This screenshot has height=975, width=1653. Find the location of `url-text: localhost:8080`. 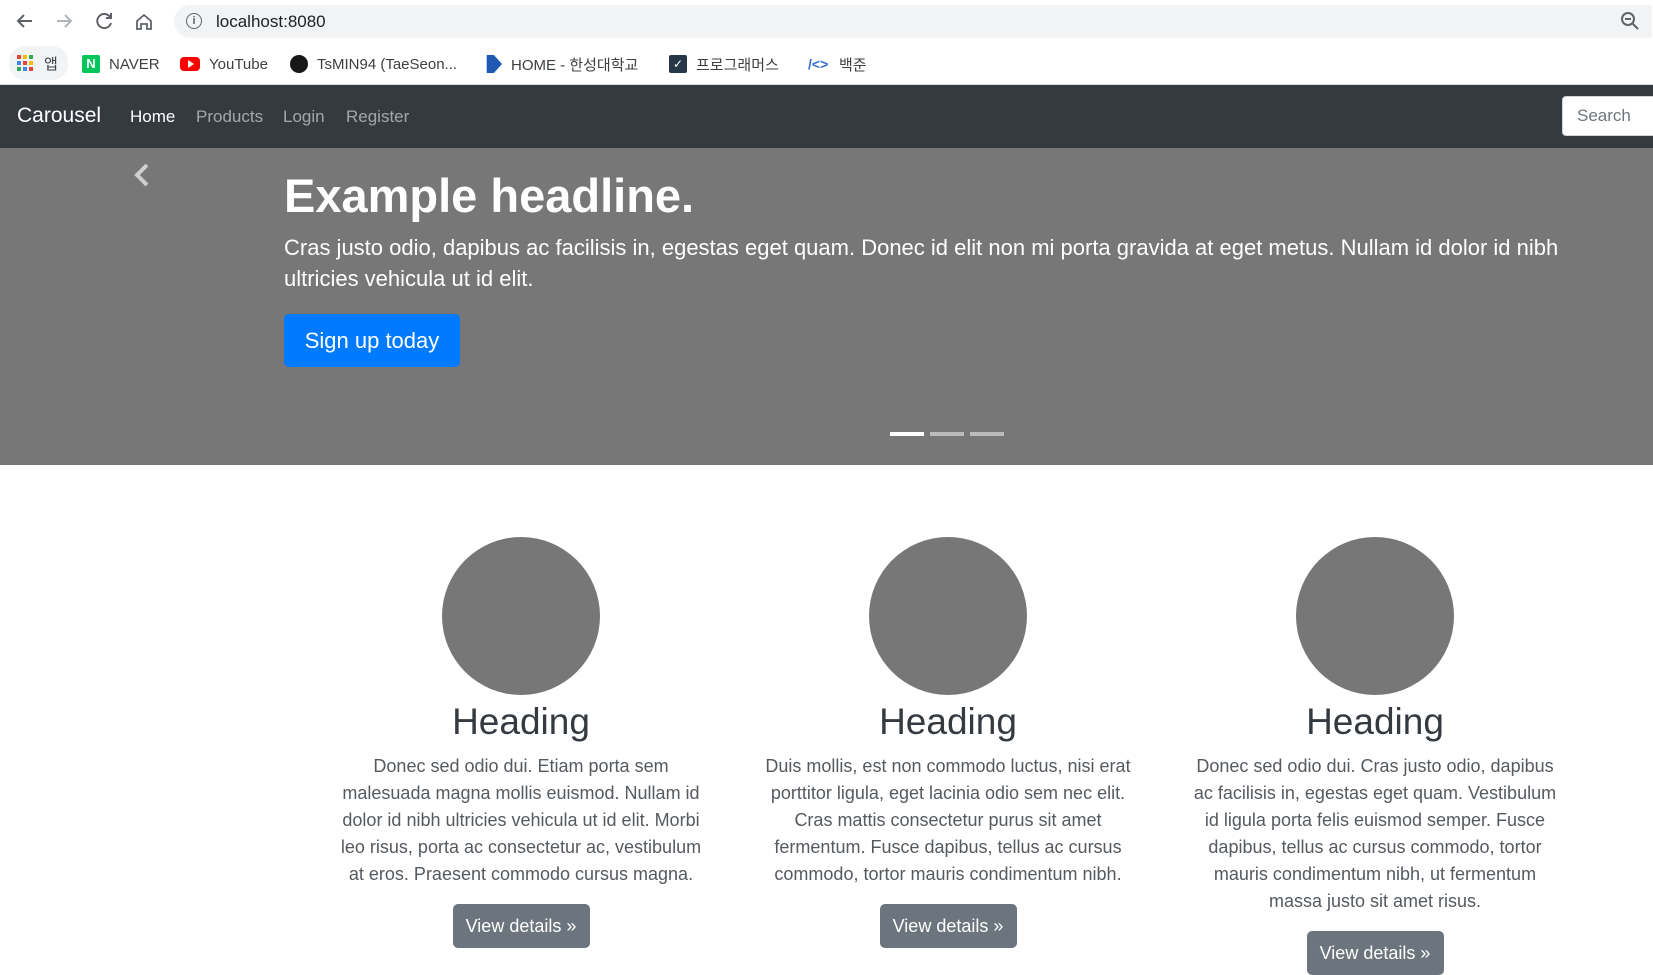

url-text: localhost:8080 is located at coordinates (271, 22).